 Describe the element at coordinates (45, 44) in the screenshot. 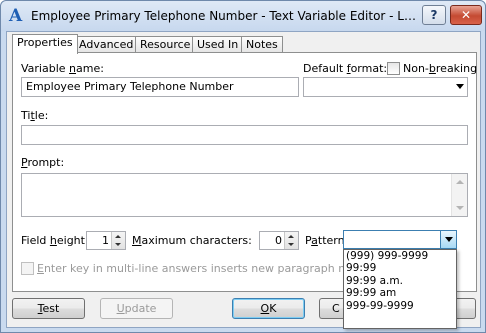

I see `tab-properties: Properties` at that location.